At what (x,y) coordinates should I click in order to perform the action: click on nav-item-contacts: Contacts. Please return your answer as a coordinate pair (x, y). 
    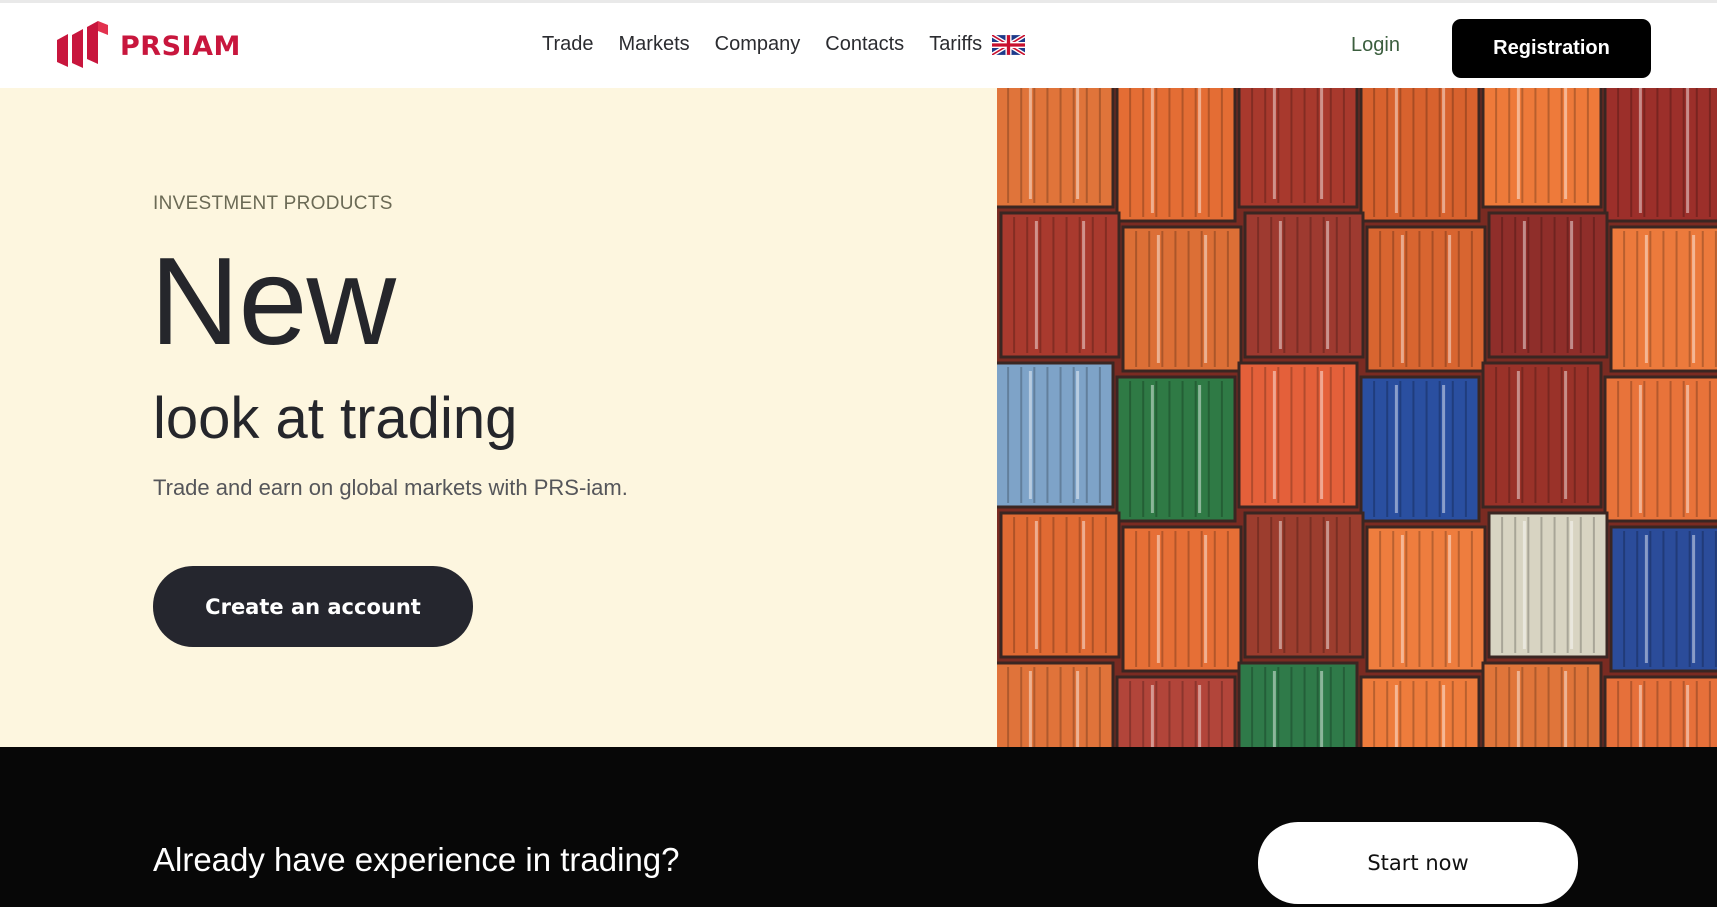
    Looking at the image, I should click on (864, 44).